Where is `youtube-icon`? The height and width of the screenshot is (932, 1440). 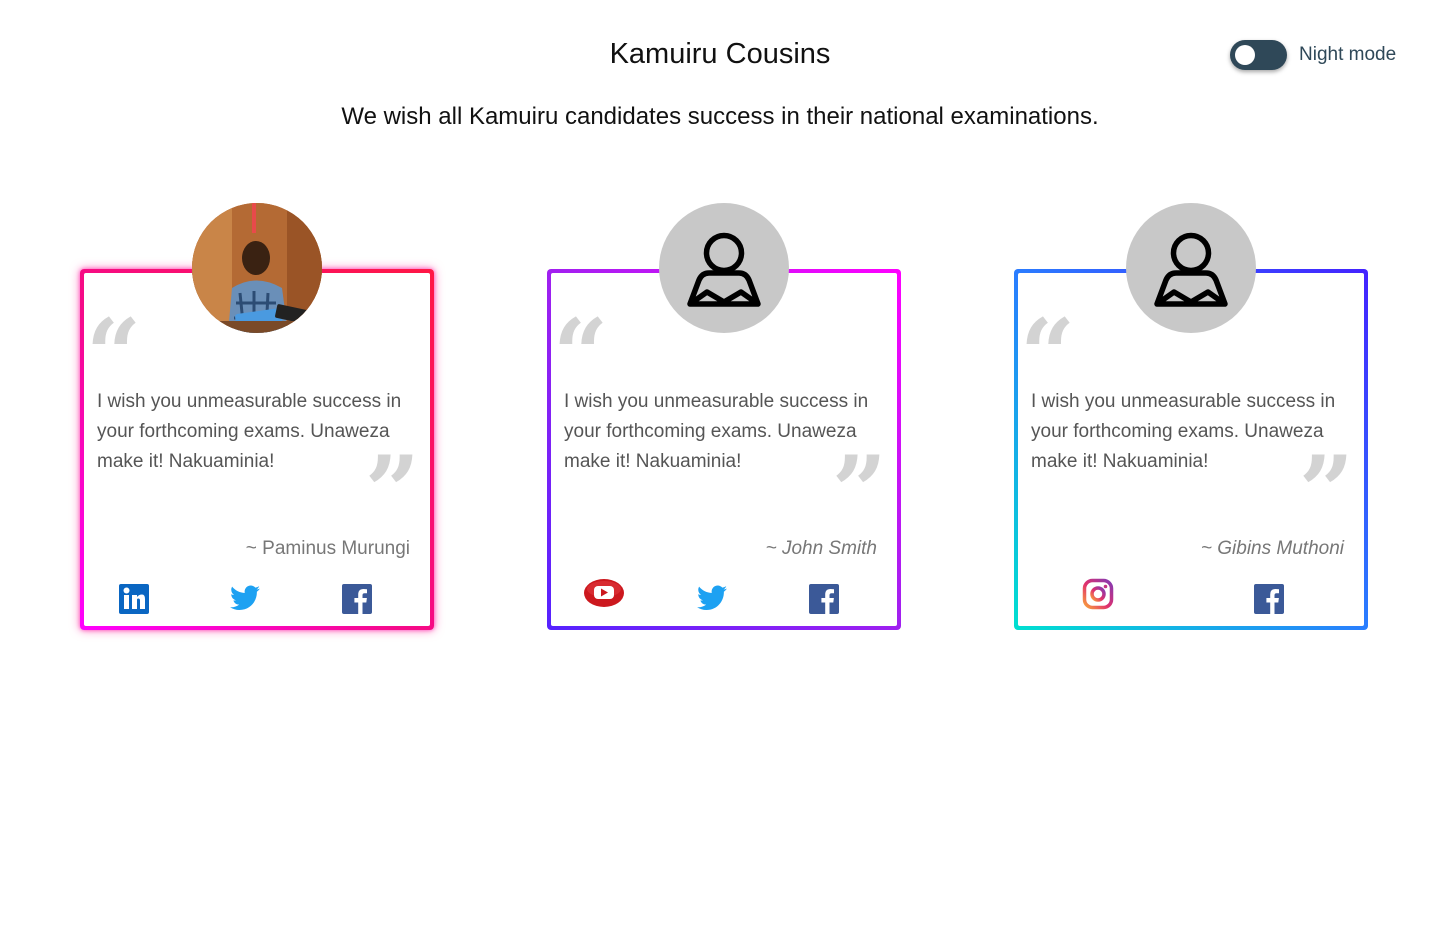
youtube-icon is located at coordinates (604, 593).